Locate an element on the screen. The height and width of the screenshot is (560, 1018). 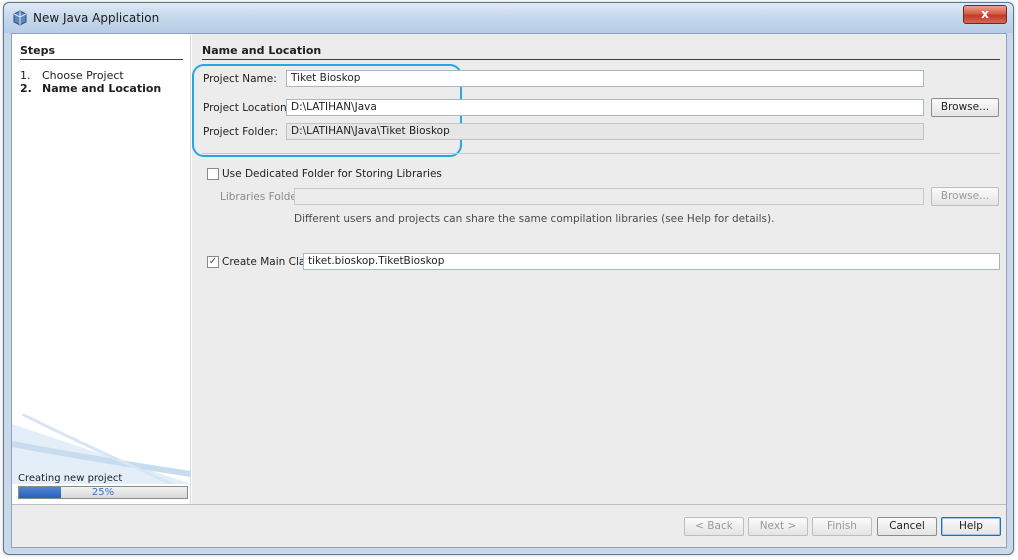
checkmark-icon: ✓ is located at coordinates (213, 261).